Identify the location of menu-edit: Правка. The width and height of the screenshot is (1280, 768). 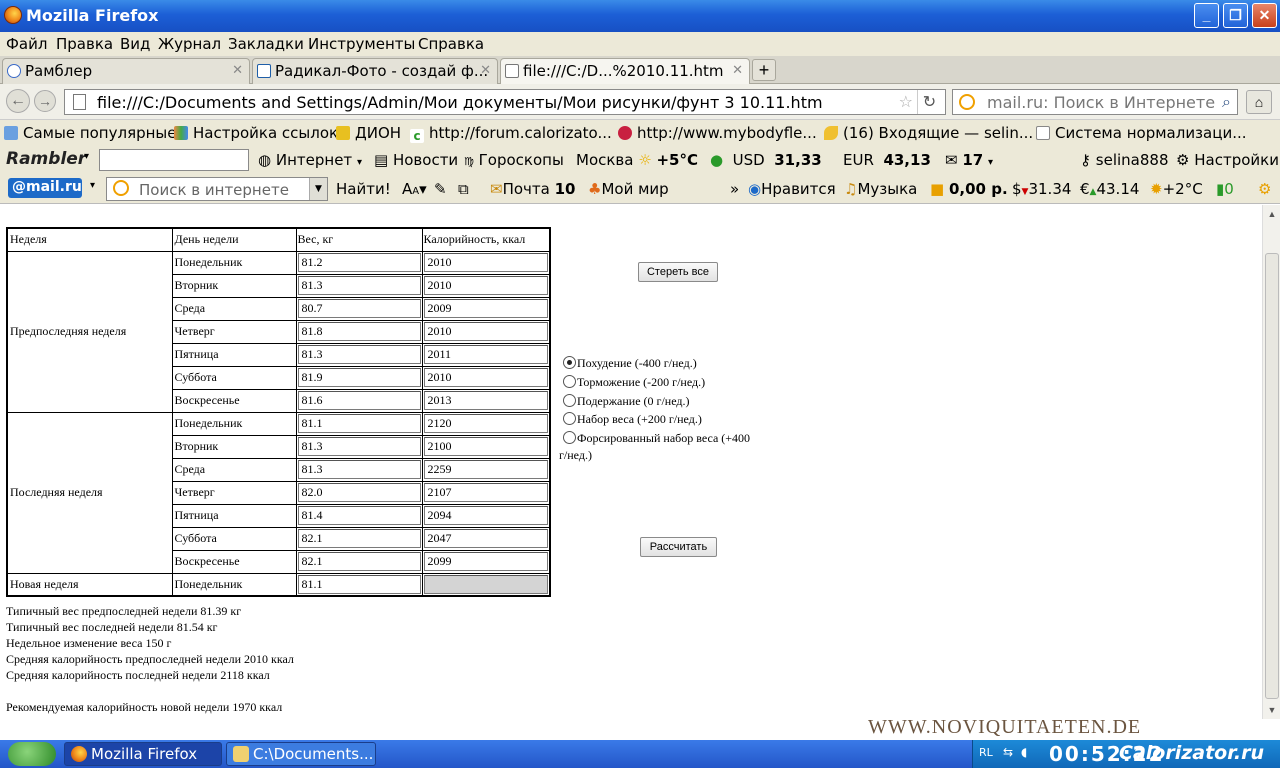
(84, 44).